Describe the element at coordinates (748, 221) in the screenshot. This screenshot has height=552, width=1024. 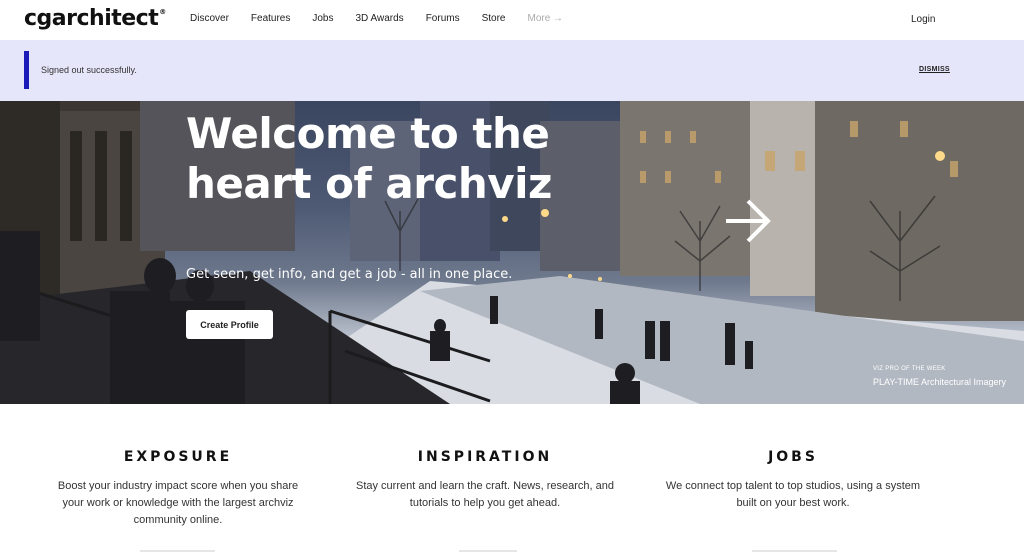
I see `arrow-right-icon` at that location.